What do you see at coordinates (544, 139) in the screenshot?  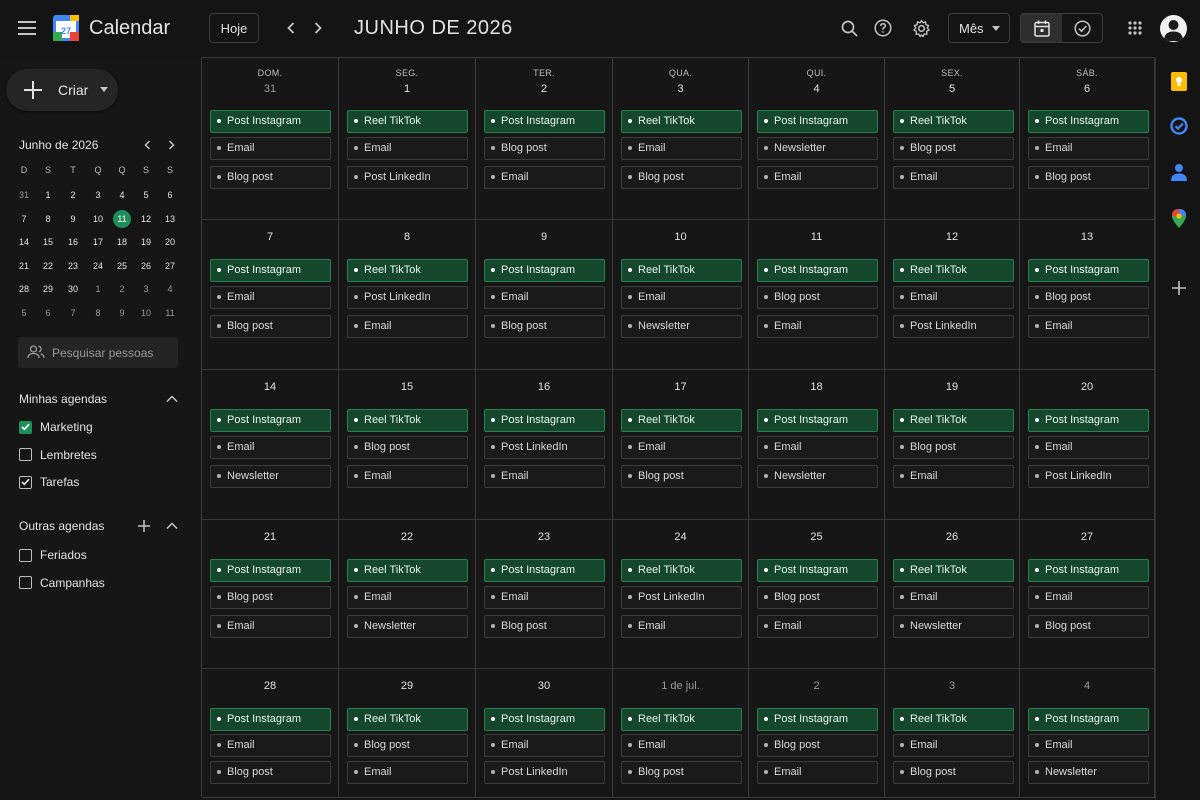 I see `day-cell: TER. 2 Post Instagram Blog post Email` at bounding box center [544, 139].